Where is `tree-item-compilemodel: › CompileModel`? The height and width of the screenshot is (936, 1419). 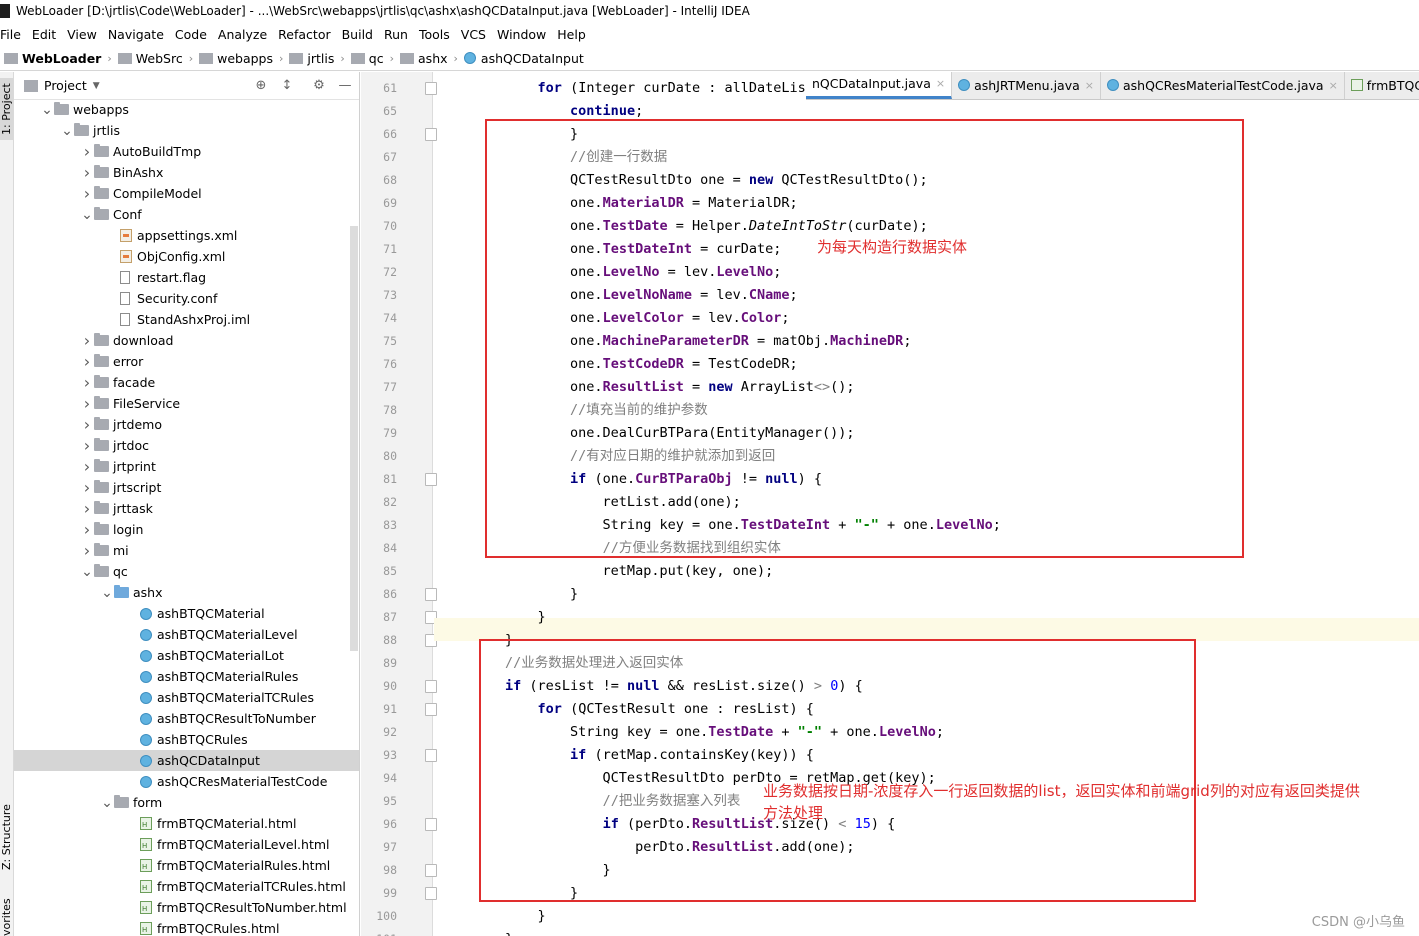 tree-item-compilemodel: › CompileModel is located at coordinates (186, 193).